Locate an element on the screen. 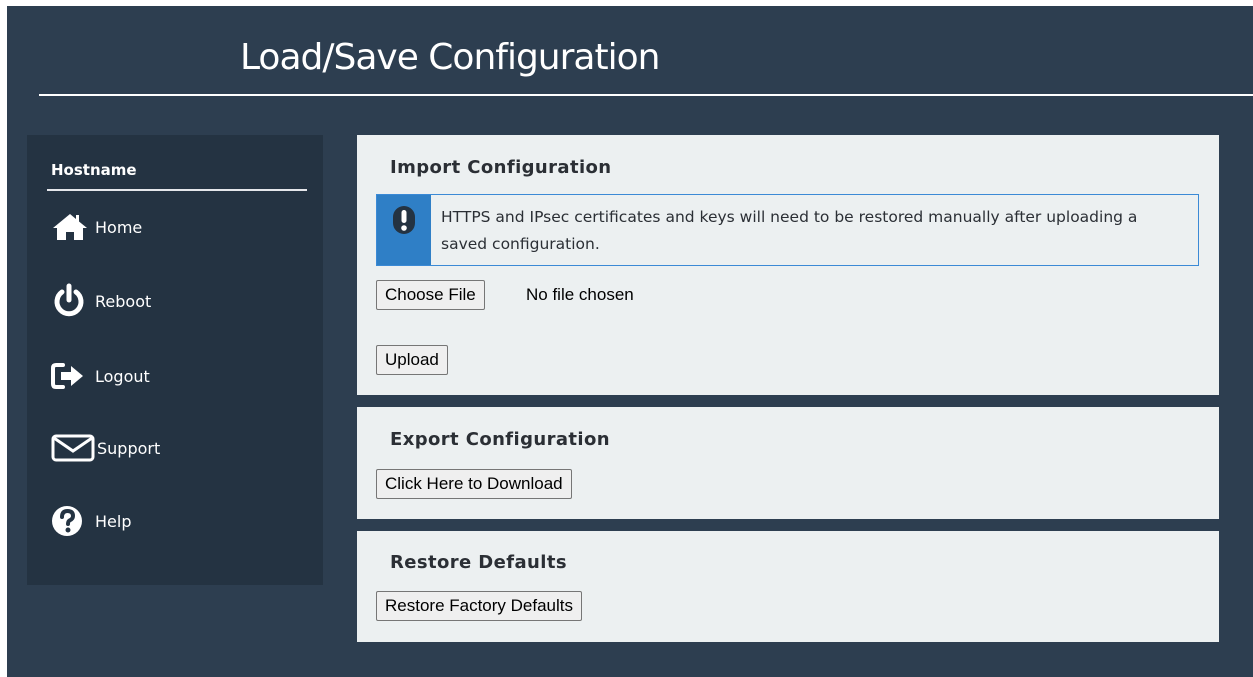  choose-file-button: Choose File is located at coordinates (430, 295).